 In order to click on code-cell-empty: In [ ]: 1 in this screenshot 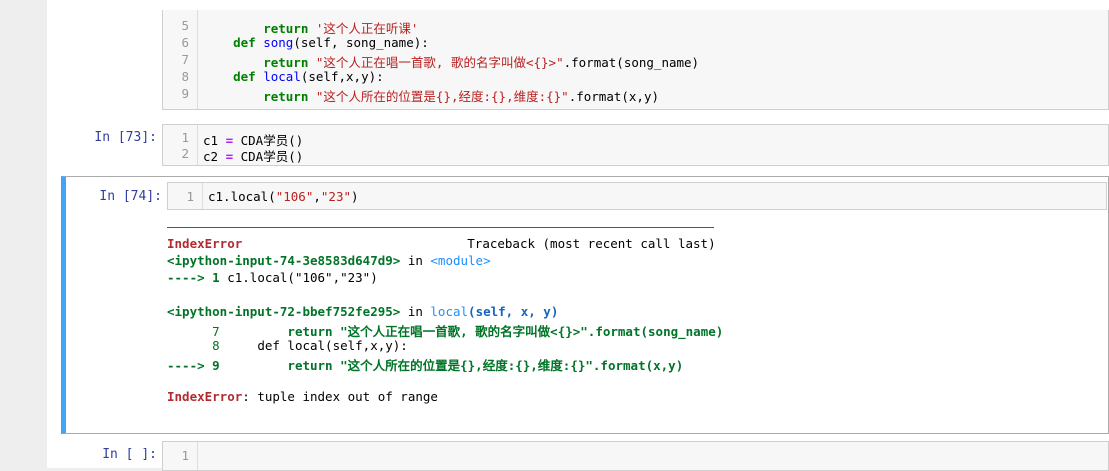, I will do `click(578, 456)`.